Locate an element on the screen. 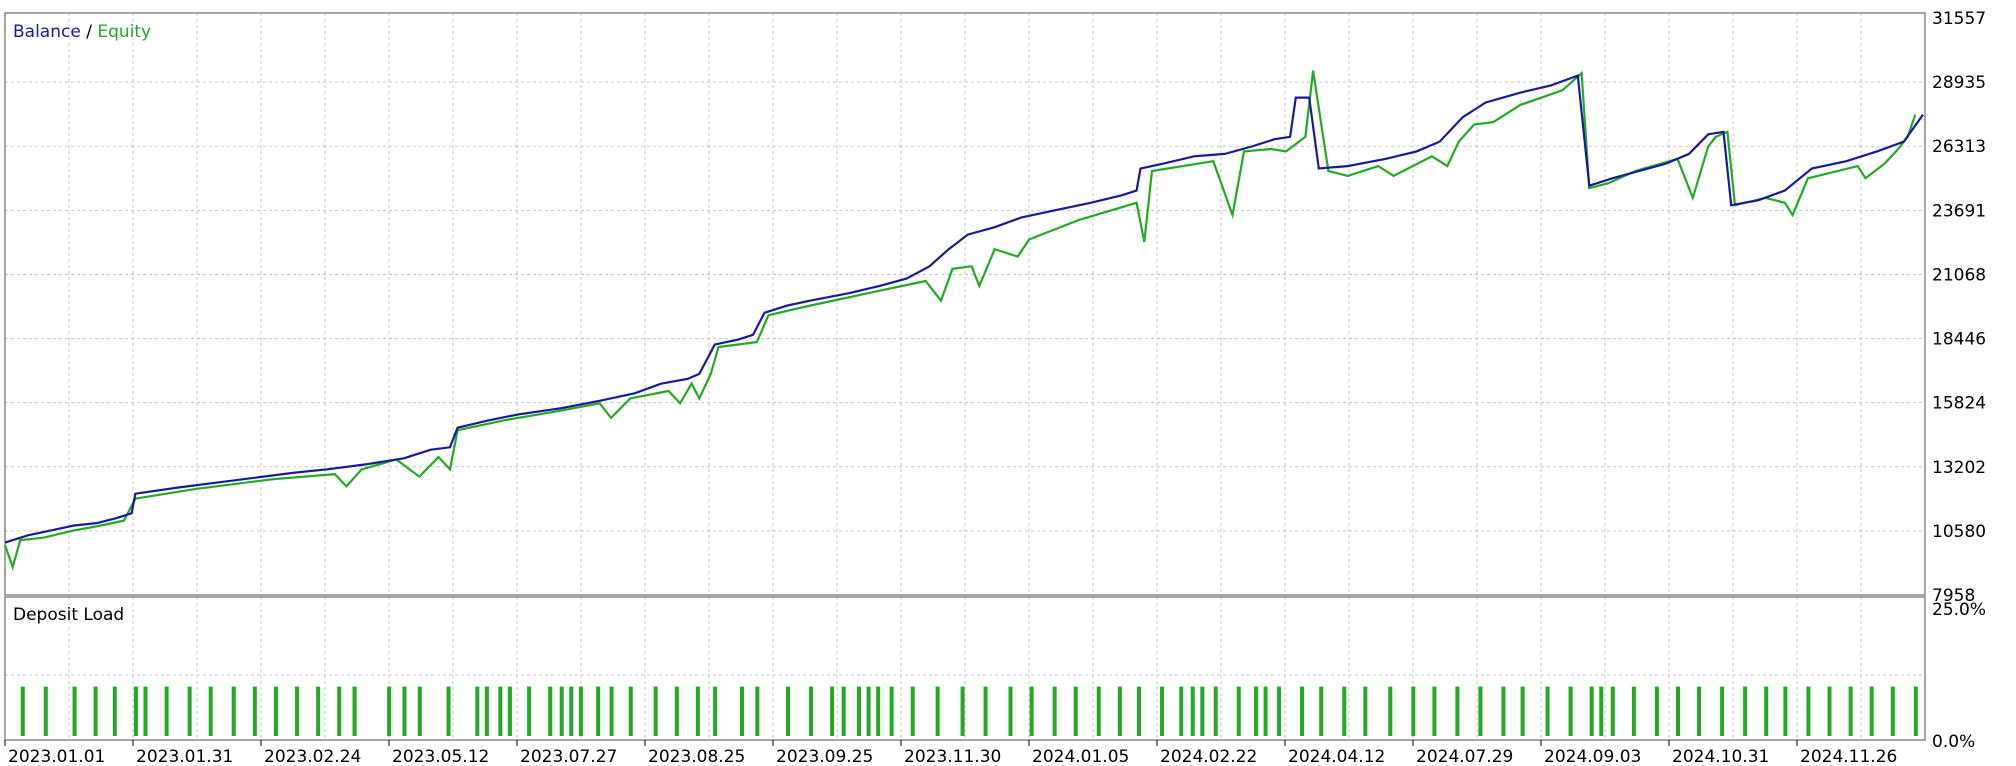 The image size is (2016, 766). x-tick-label: 2023.01.01 is located at coordinates (56, 756).